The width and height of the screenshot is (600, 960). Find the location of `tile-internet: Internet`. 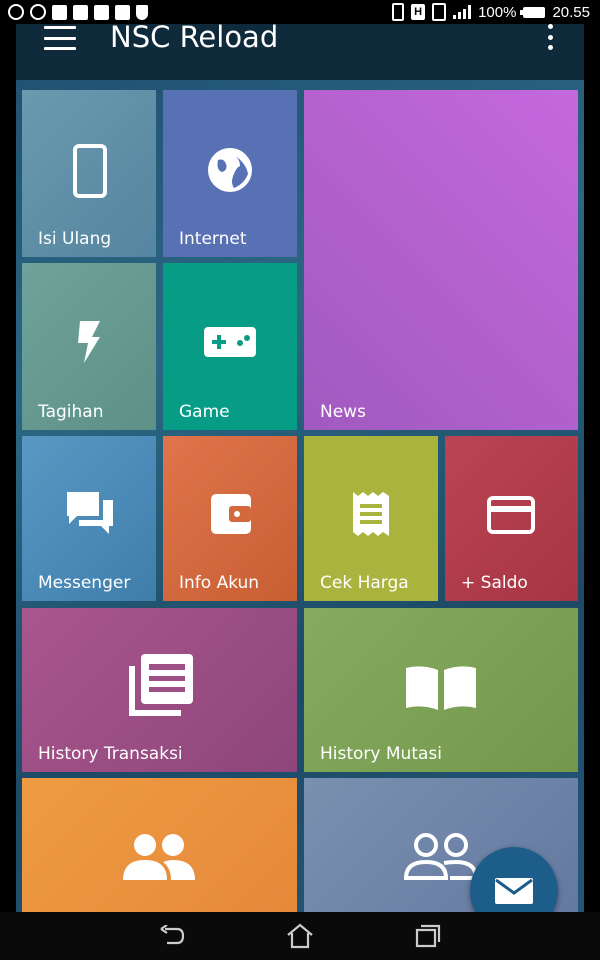

tile-internet: Internet is located at coordinates (230, 173).